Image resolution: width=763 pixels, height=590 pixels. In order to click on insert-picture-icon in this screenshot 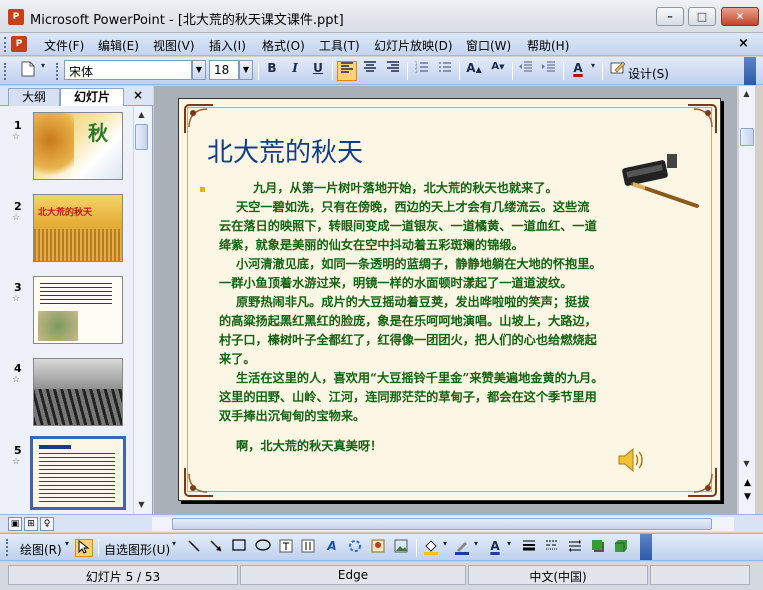, I will do `click(401, 548)`.